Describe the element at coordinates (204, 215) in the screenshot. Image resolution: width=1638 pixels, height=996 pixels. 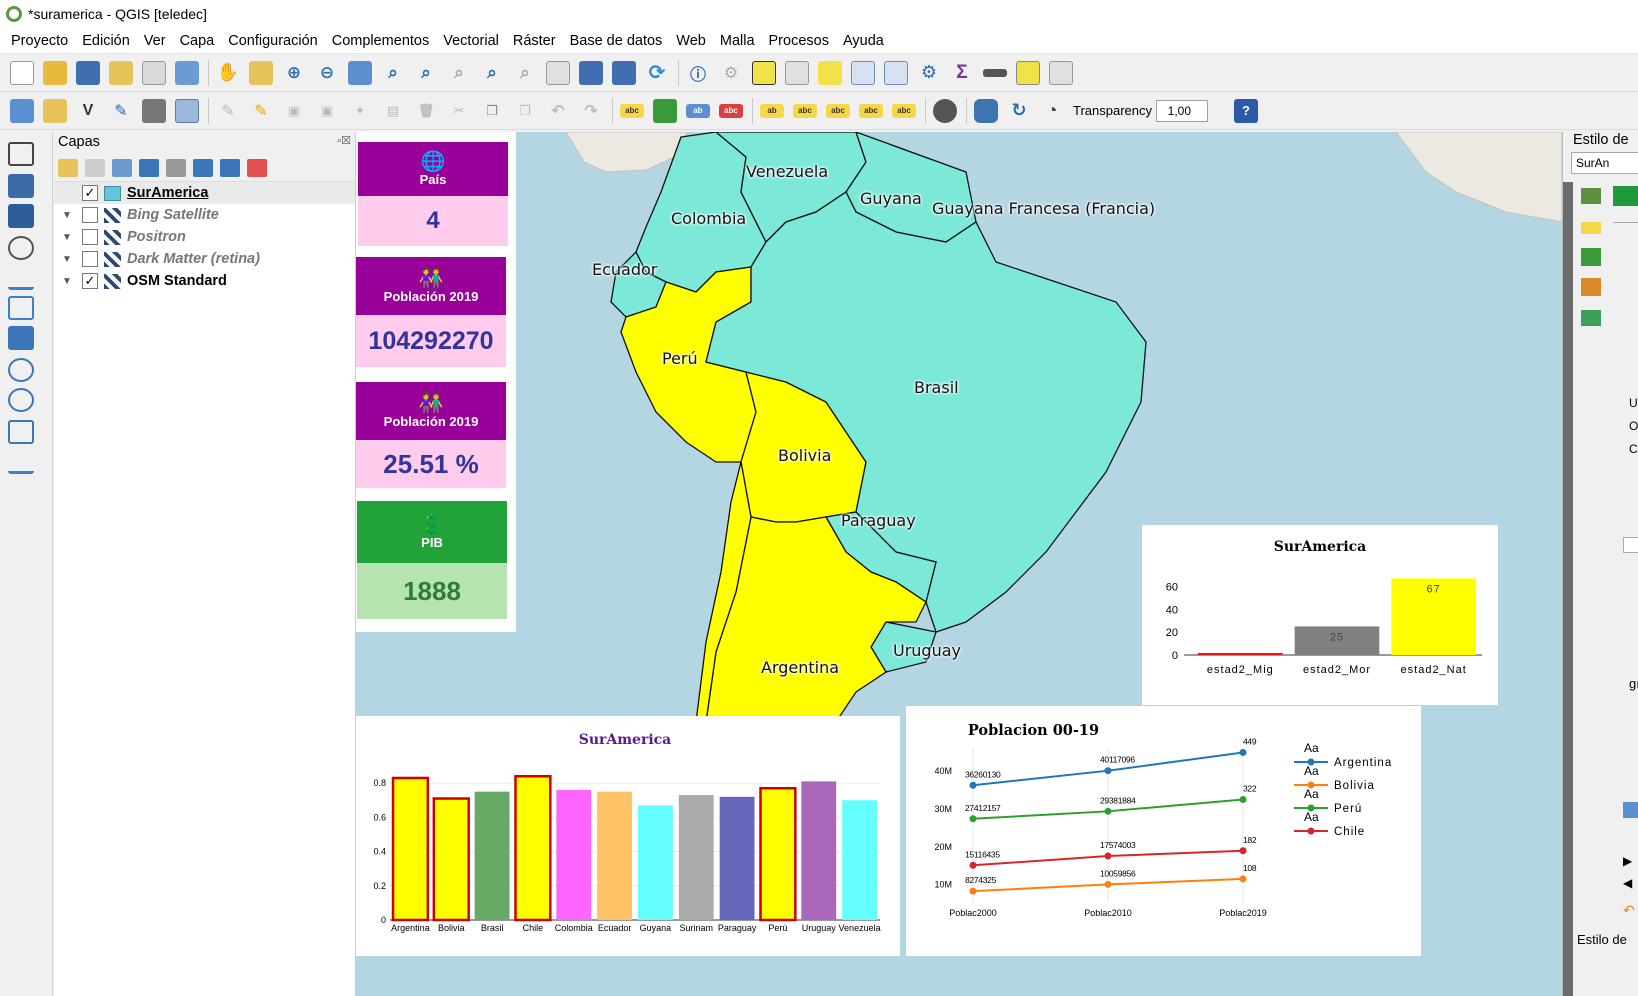
I see `layer-row-bing-satellite: ▼ Bing Satellite` at that location.